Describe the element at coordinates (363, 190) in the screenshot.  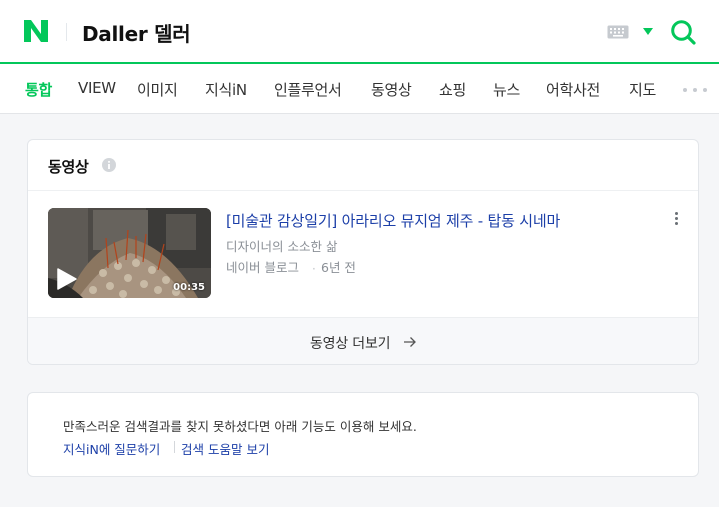
I see `section-divider` at that location.